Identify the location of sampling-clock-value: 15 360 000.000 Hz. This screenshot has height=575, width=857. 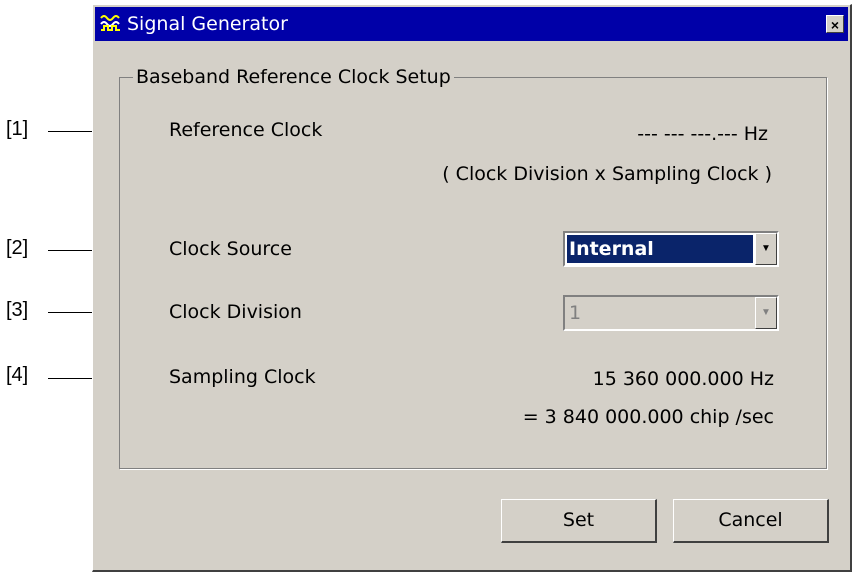
(683, 379).